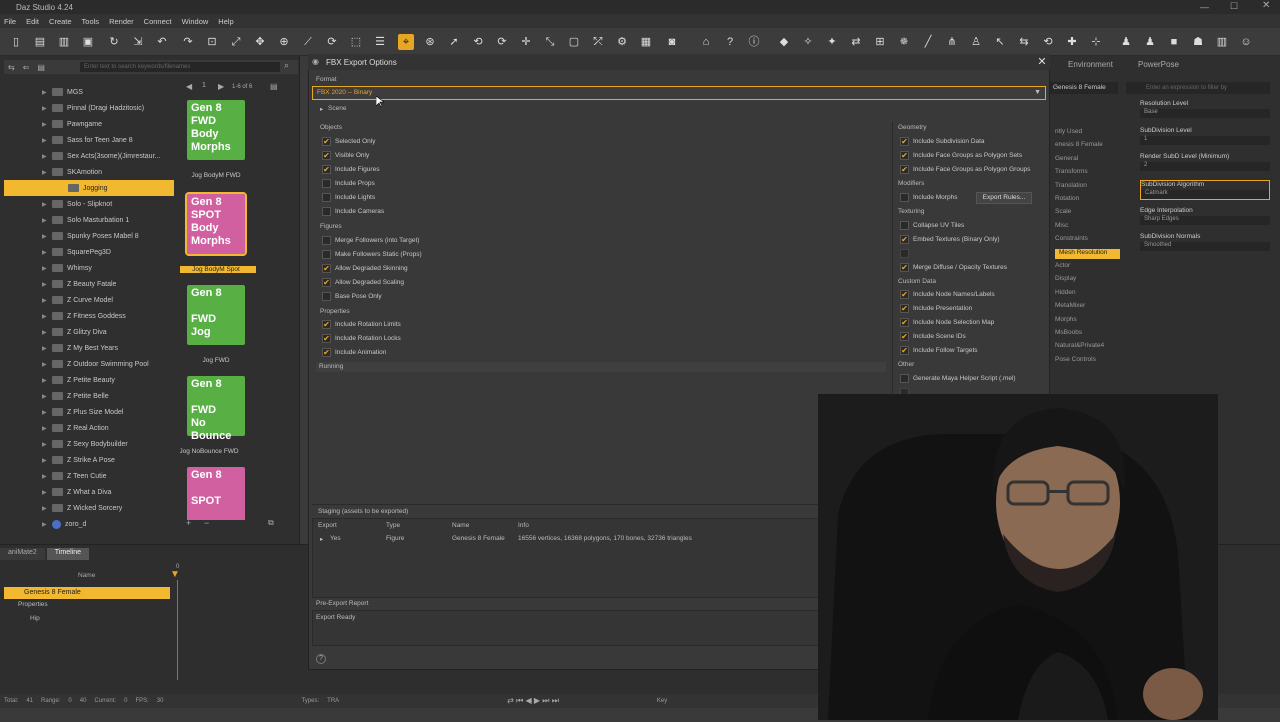  What do you see at coordinates (1071, 185) in the screenshot?
I see `property-group: Translation` at bounding box center [1071, 185].